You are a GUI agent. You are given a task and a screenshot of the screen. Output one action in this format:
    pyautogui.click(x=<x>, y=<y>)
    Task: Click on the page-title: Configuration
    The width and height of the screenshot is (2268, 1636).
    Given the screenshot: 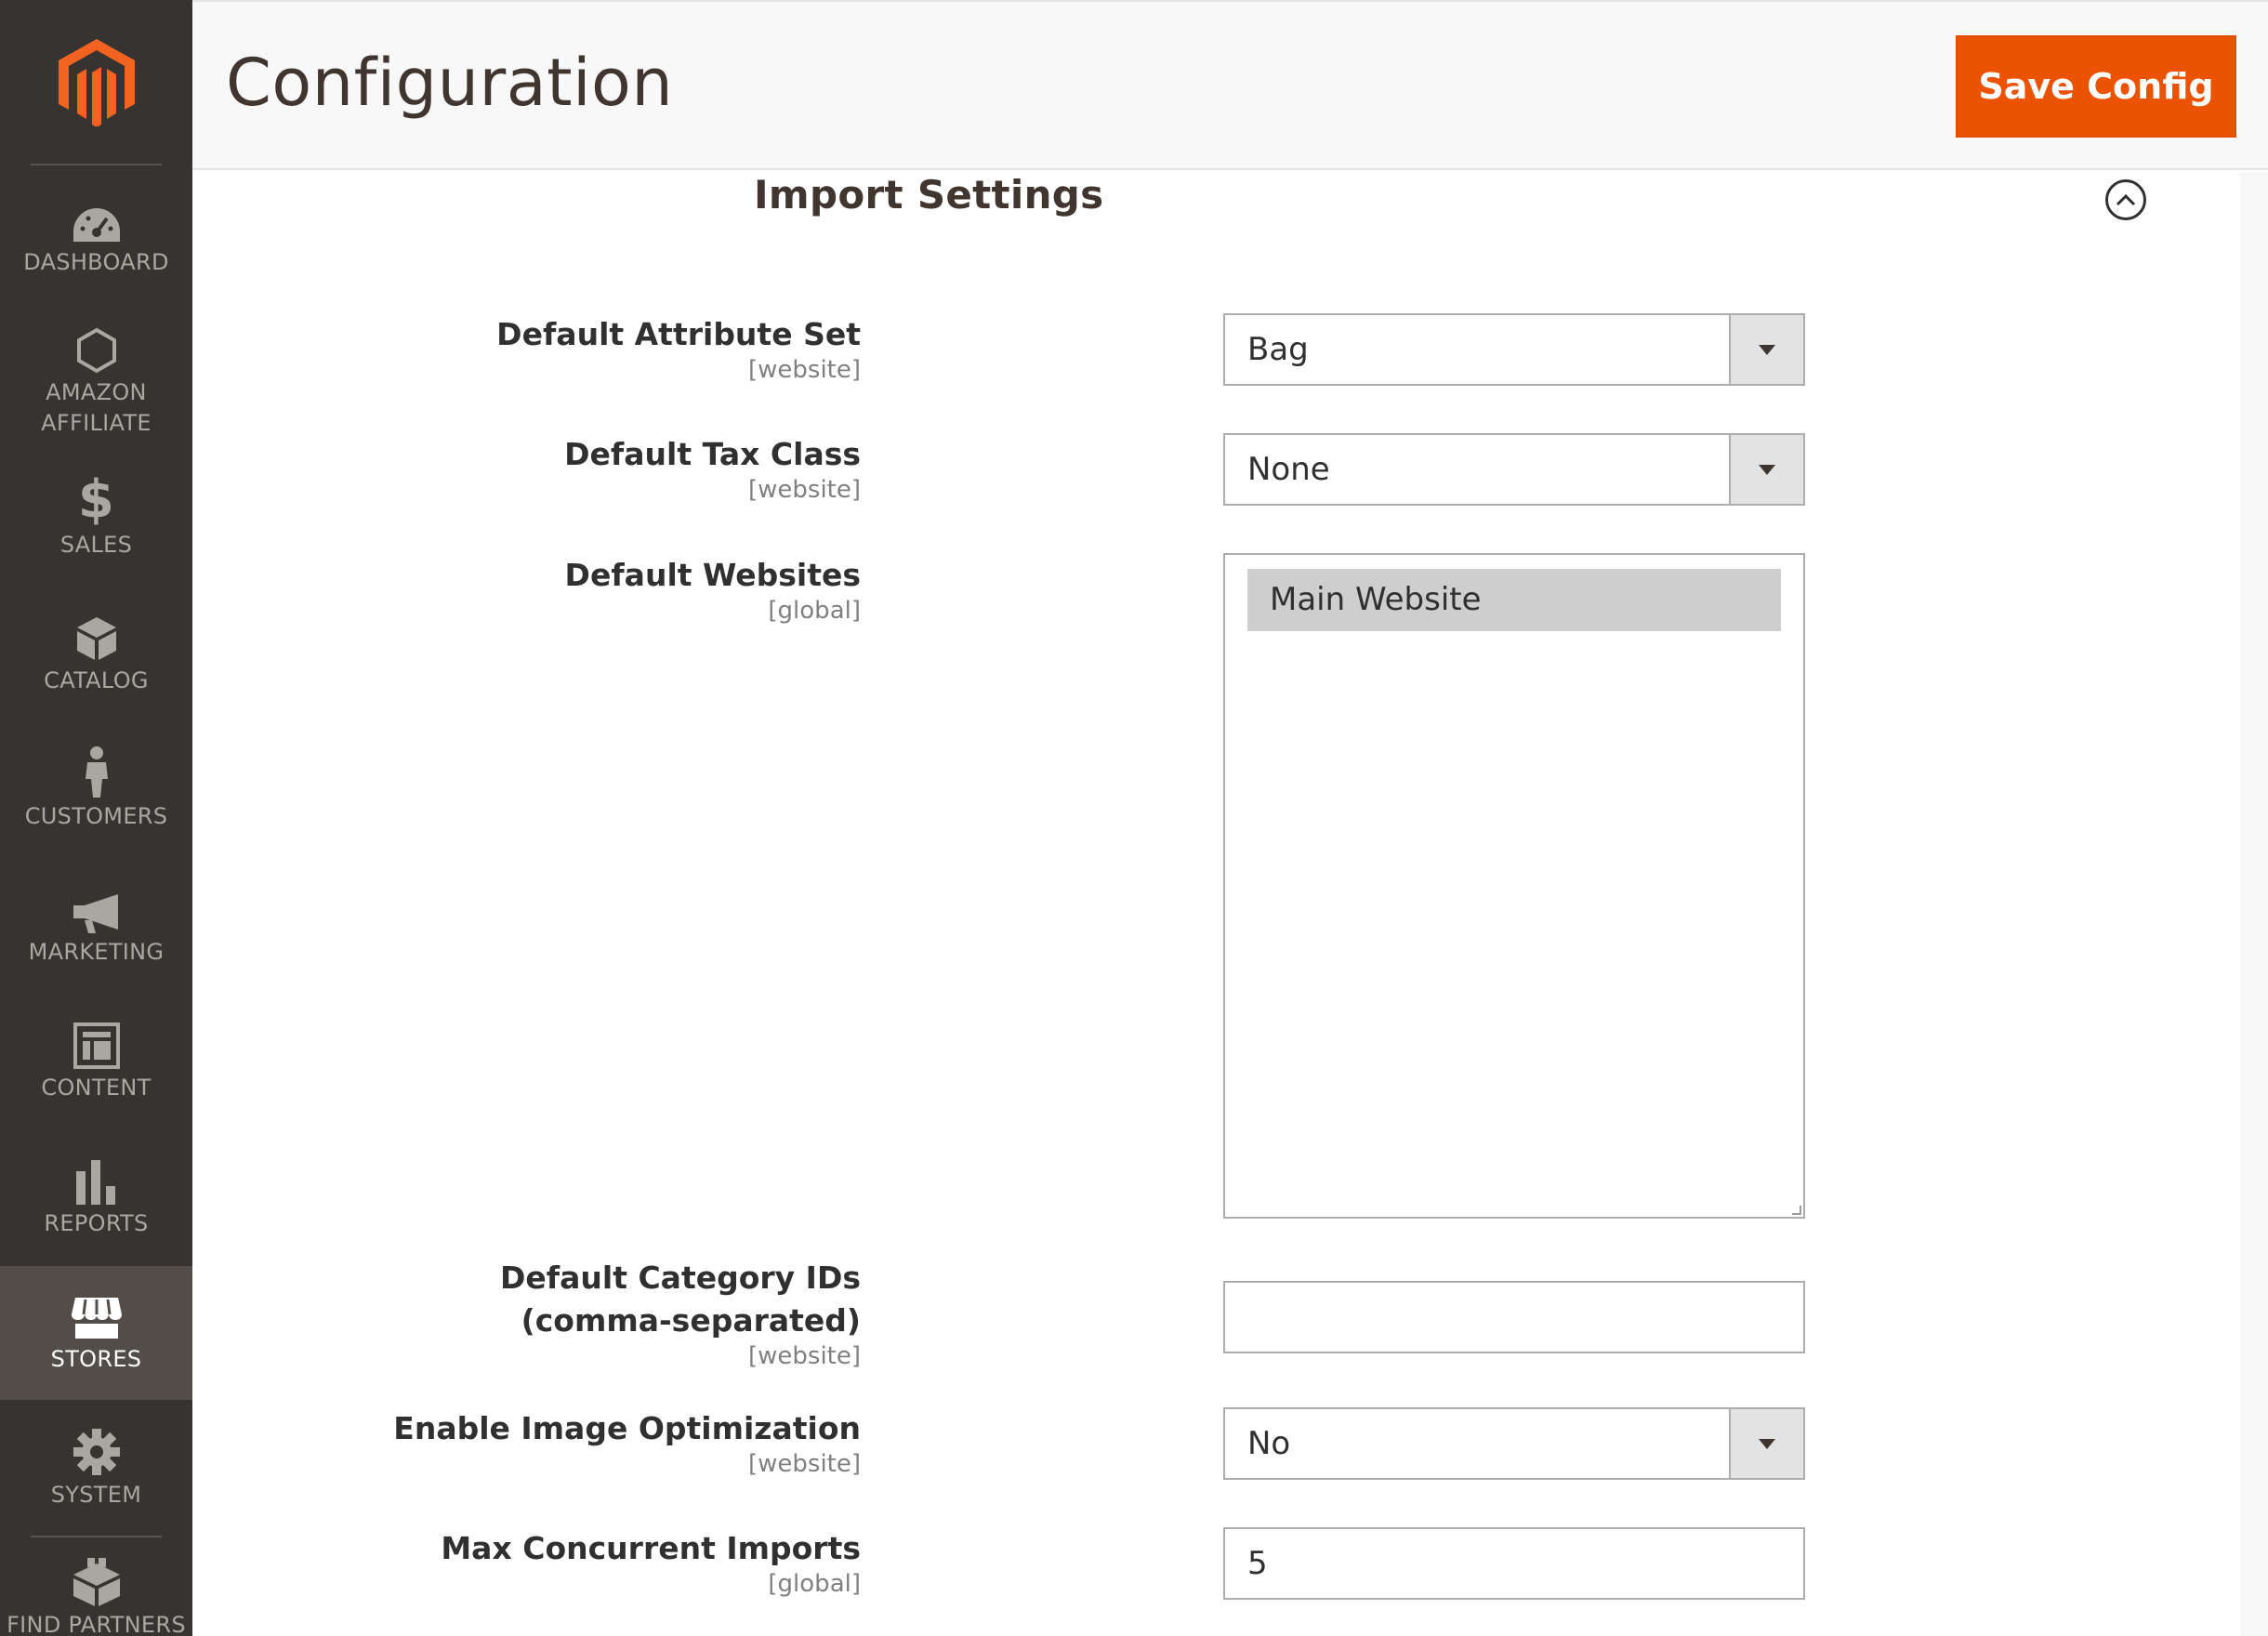 What is the action you would take?
    pyautogui.click(x=450, y=83)
    